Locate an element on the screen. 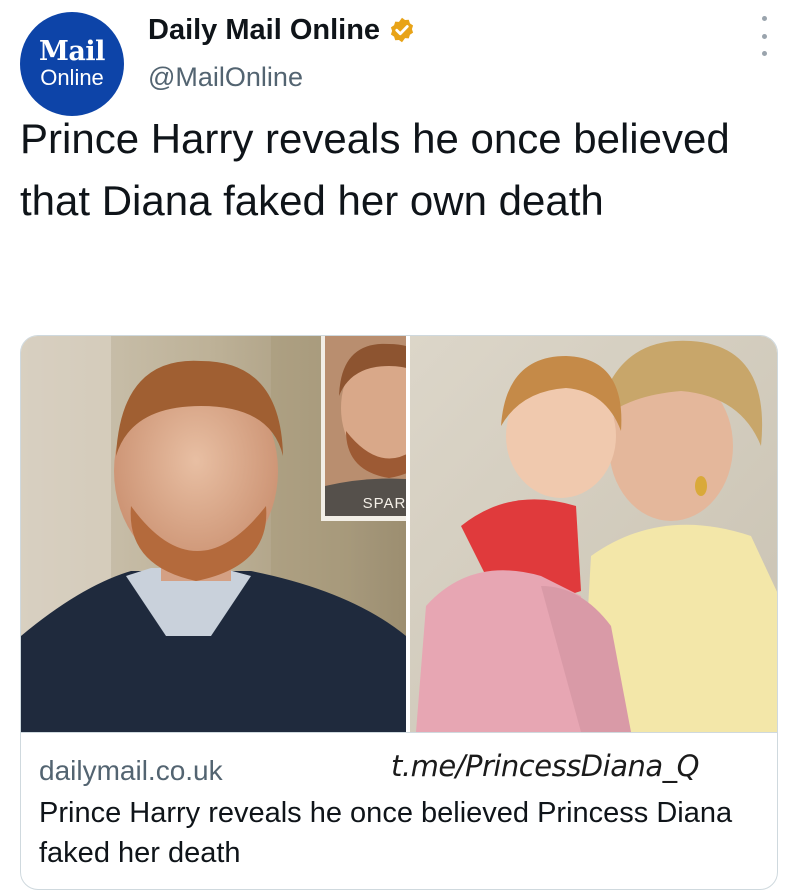 The height and width of the screenshot is (893, 800). avatar-line2: Online is located at coordinates (72, 77).